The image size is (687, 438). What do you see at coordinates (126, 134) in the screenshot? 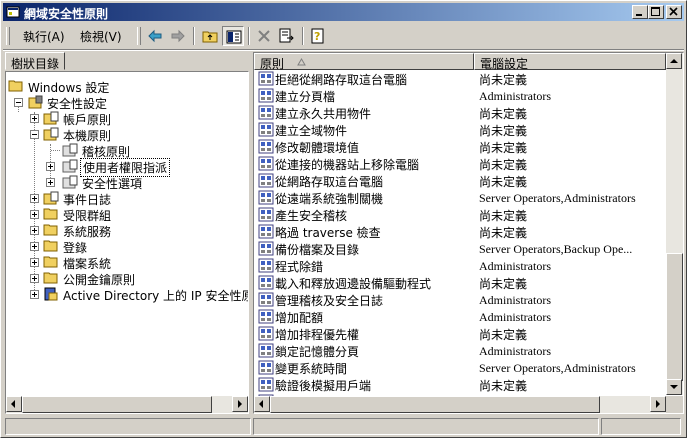
I see `tree-node-local-policy: 本機原則` at bounding box center [126, 134].